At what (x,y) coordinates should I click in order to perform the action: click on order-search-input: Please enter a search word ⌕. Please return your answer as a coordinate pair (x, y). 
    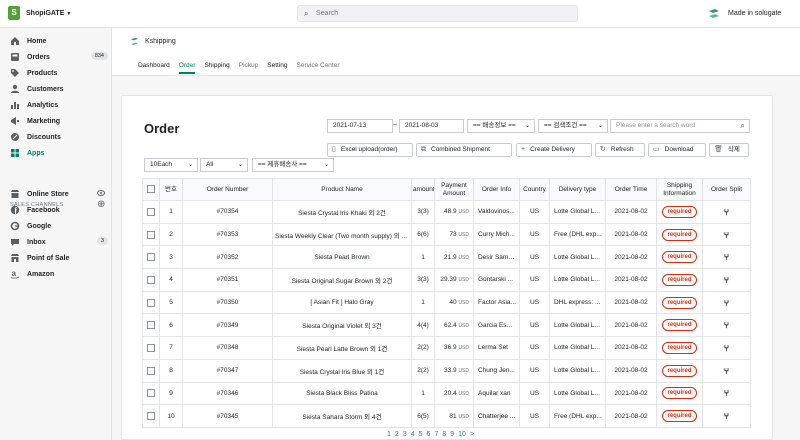
    Looking at the image, I should click on (680, 126).